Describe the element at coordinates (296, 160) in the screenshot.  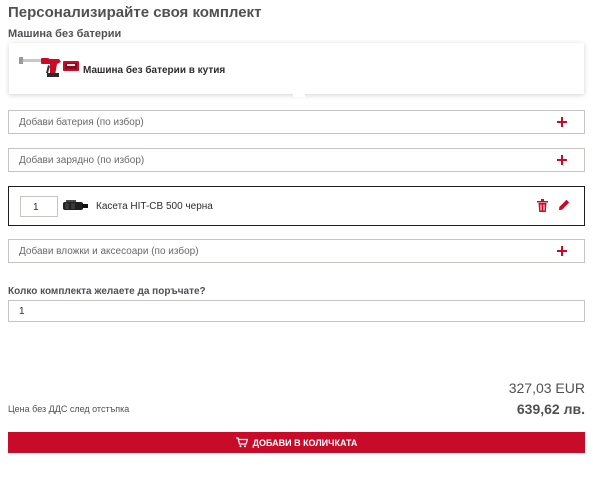
I see `add-charger-row: Добави зарядно (по избор)` at that location.